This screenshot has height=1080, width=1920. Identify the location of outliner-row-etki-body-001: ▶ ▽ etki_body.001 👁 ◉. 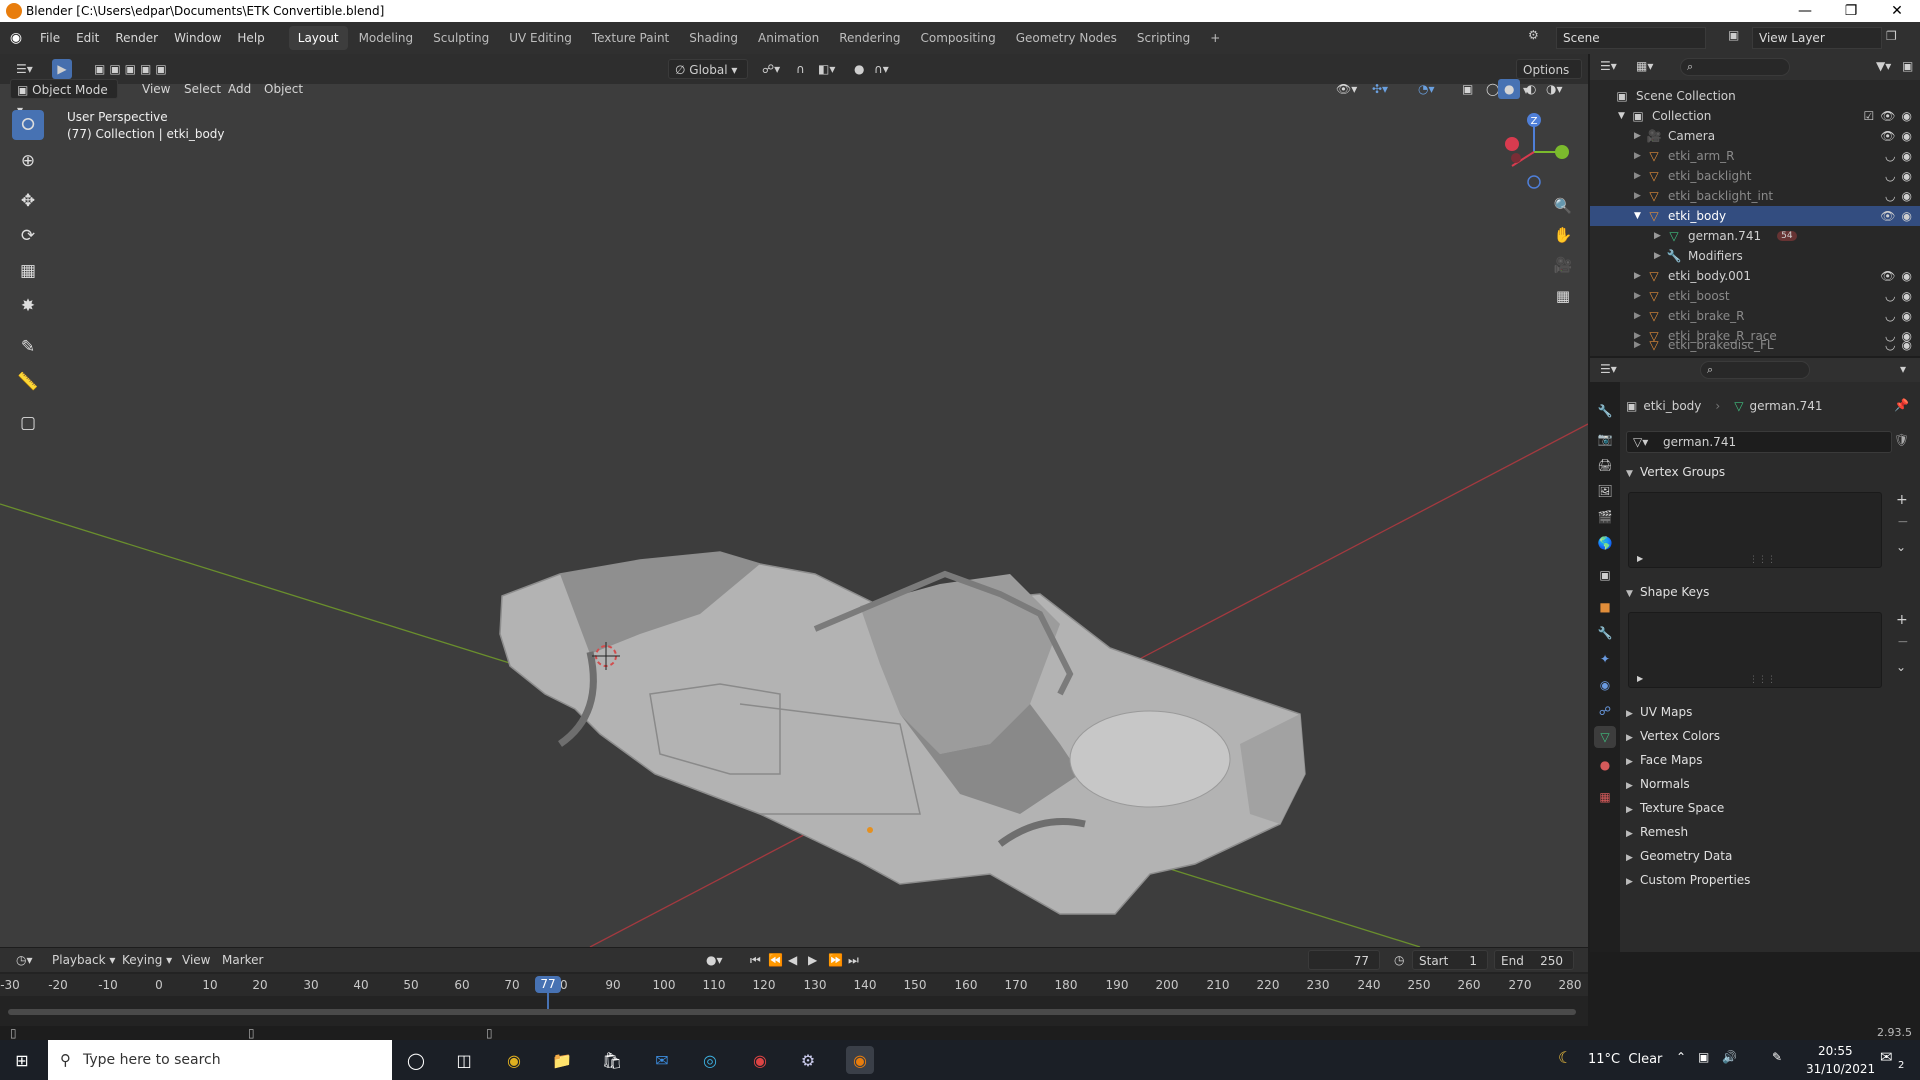
(1755, 276).